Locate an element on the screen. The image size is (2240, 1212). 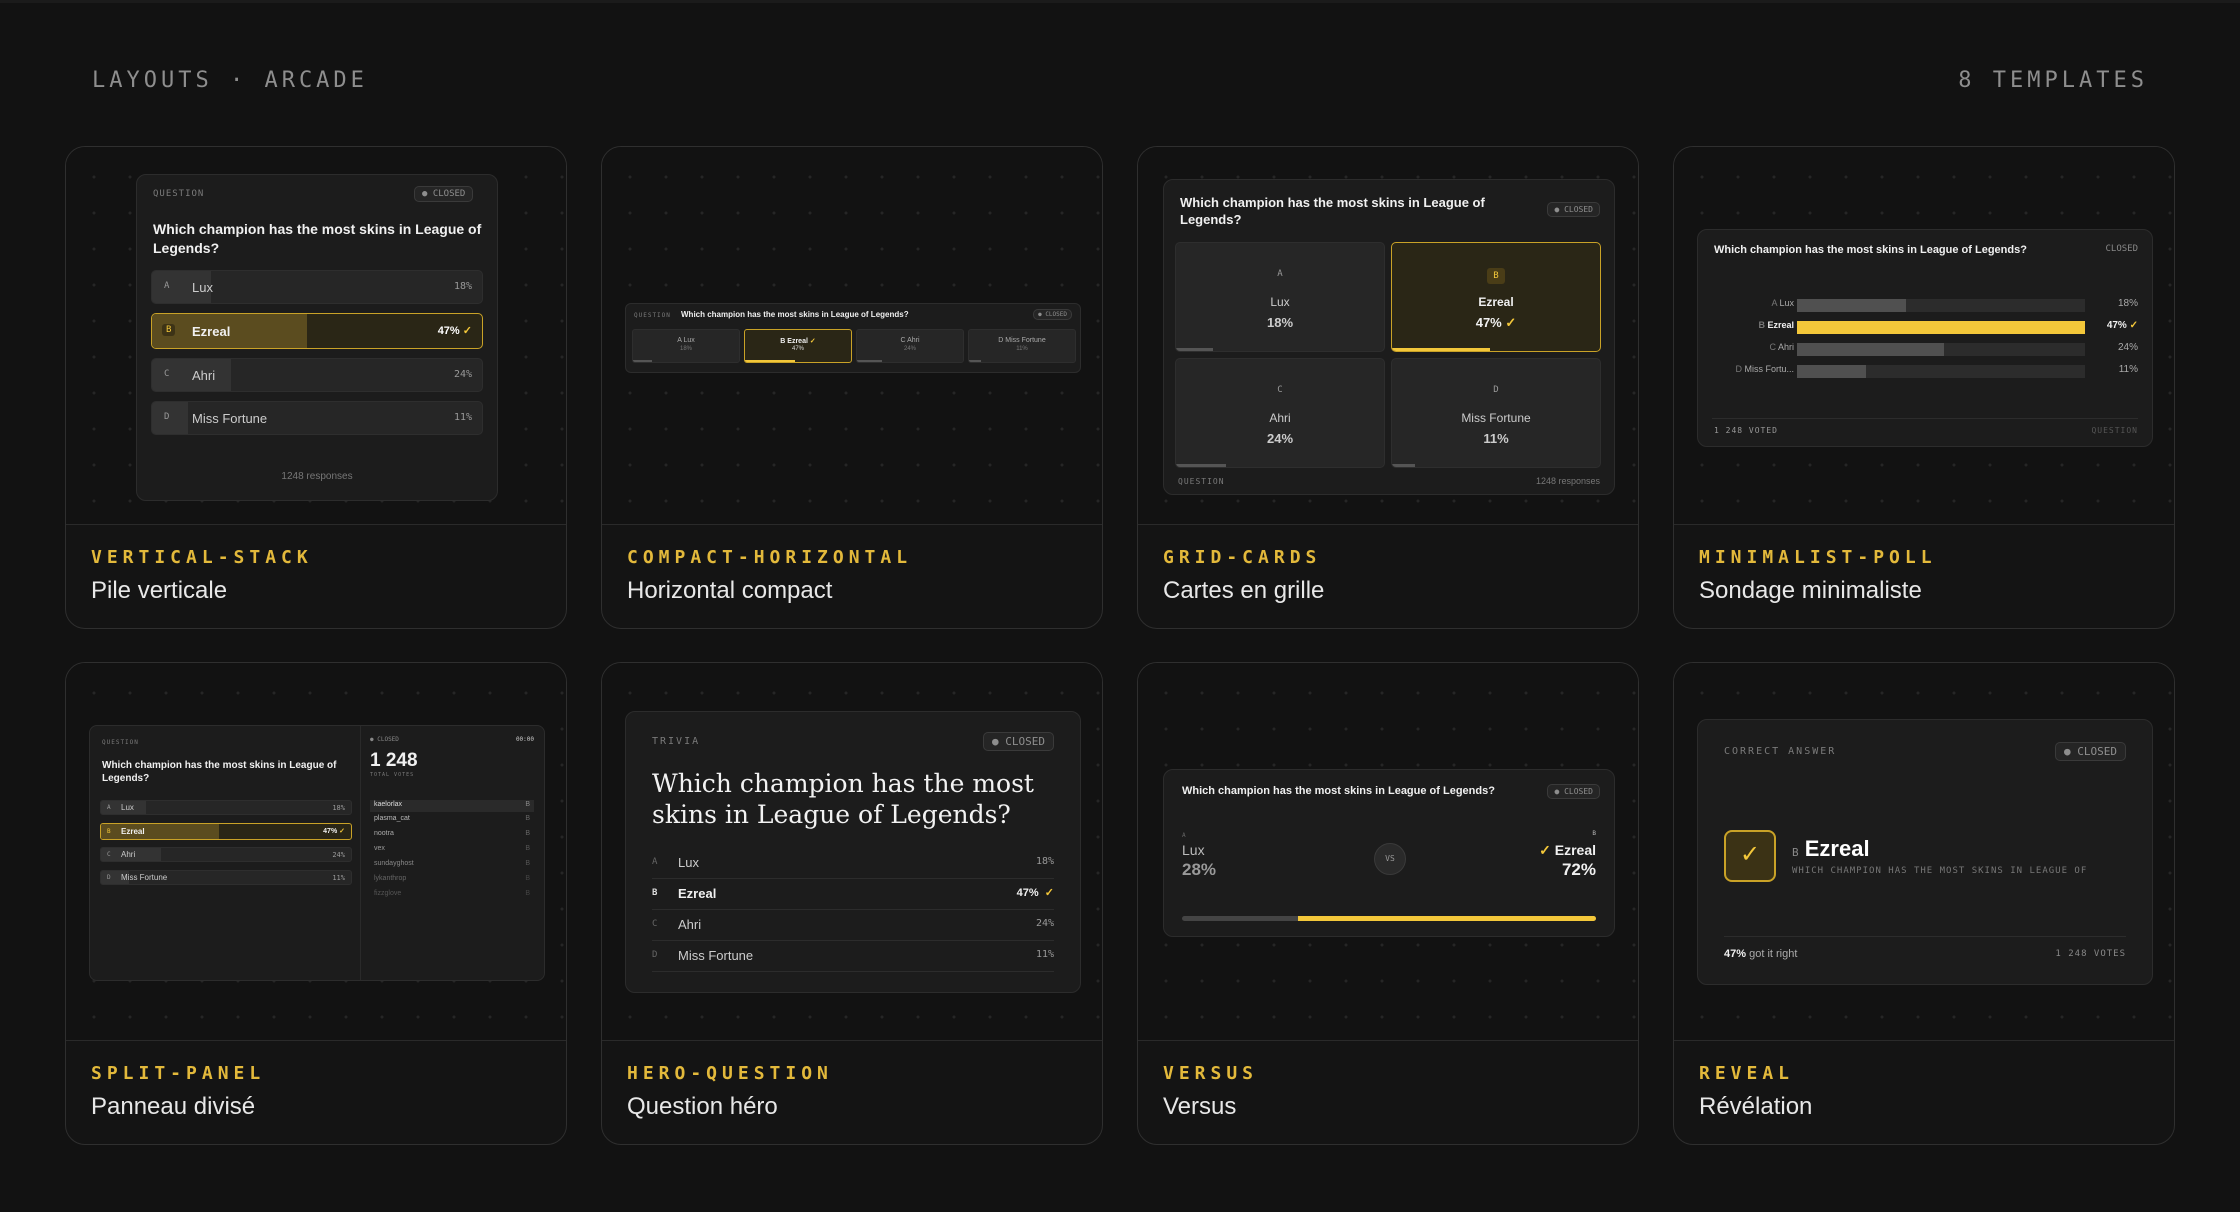
timer: 00:00 is located at coordinates (524, 739).